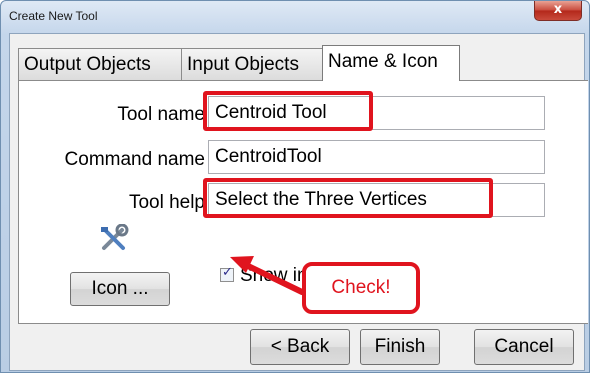 The height and width of the screenshot is (373, 590). What do you see at coordinates (161, 114) in the screenshot?
I see `tool-name-label: Tool name` at bounding box center [161, 114].